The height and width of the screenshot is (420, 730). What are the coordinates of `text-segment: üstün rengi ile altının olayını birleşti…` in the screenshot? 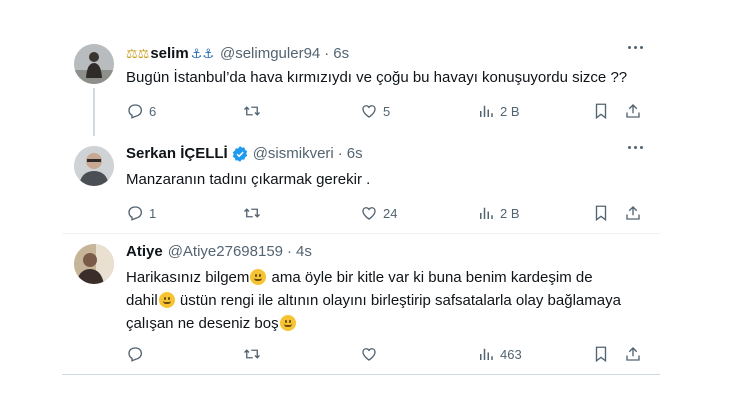 It's located at (398, 300).